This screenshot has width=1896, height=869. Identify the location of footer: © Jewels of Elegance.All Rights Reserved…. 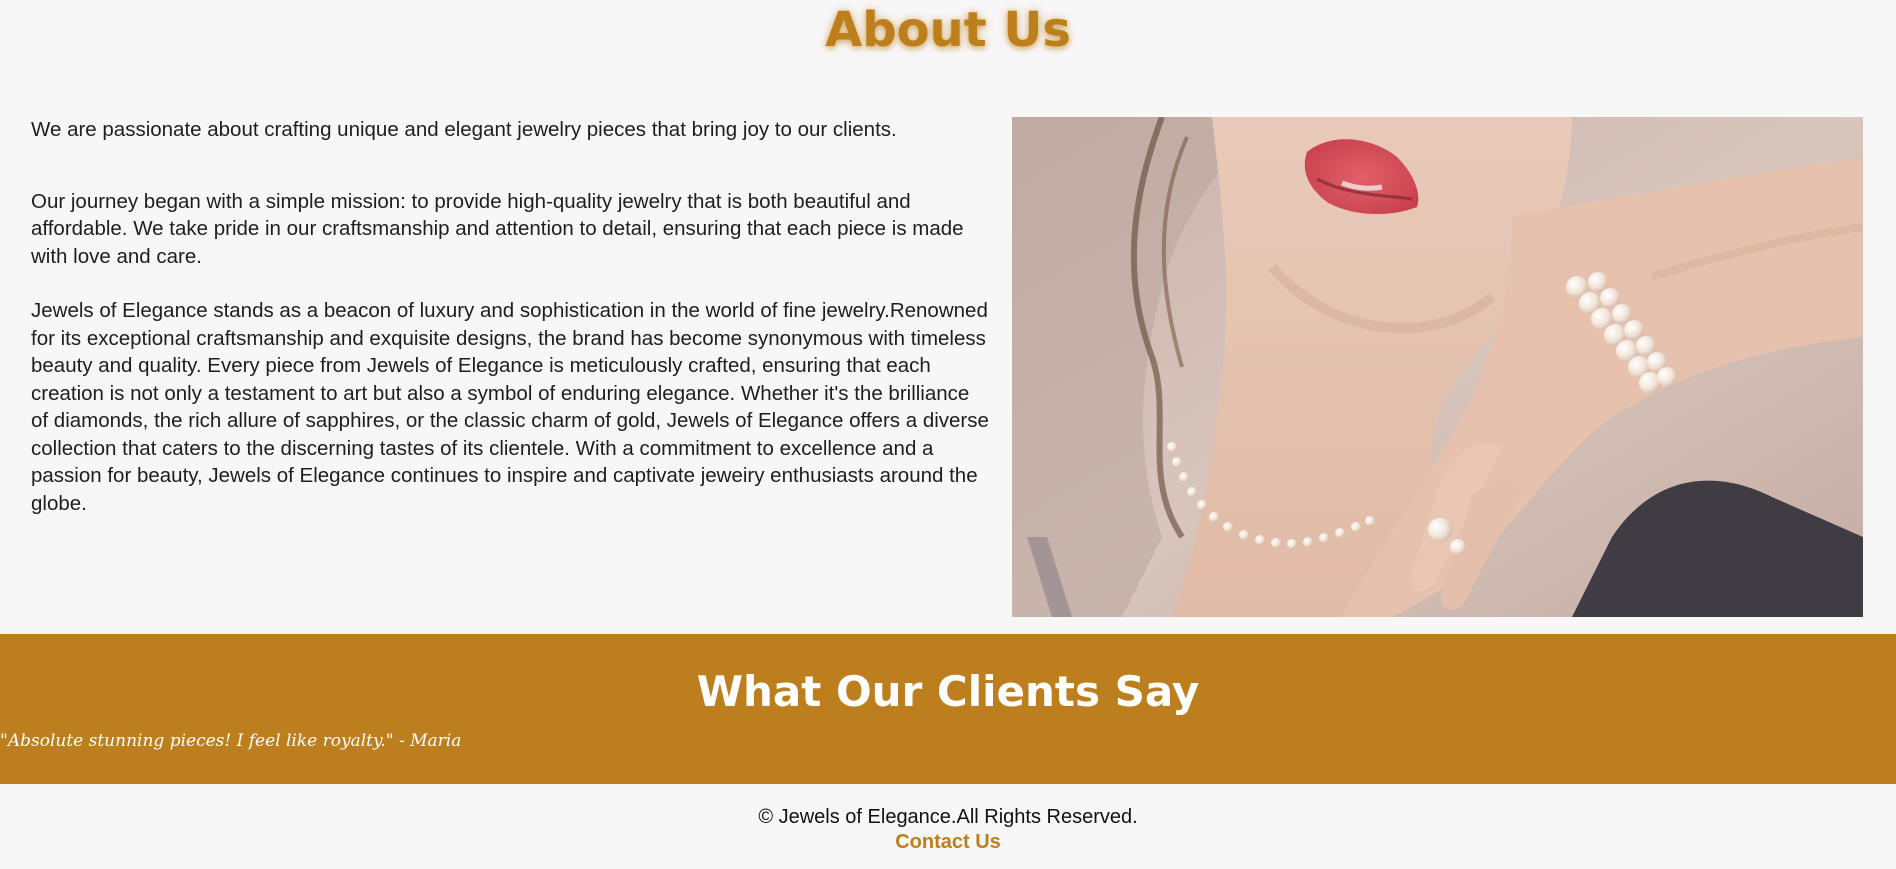
(948, 826).